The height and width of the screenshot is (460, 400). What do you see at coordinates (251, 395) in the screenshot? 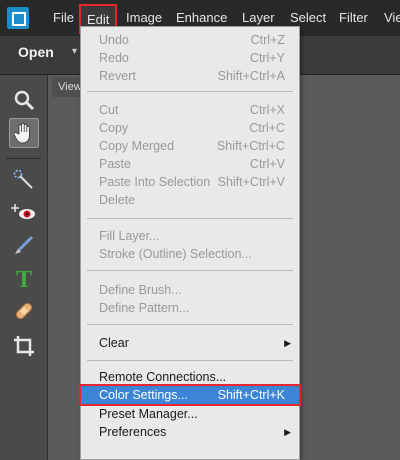
I see `menu-item-shortcut: Shift+Ctrl+K` at bounding box center [251, 395].